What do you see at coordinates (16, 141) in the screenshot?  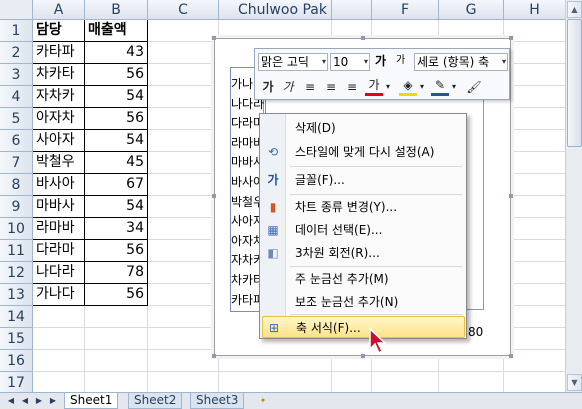 I see `row-header: 6` at bounding box center [16, 141].